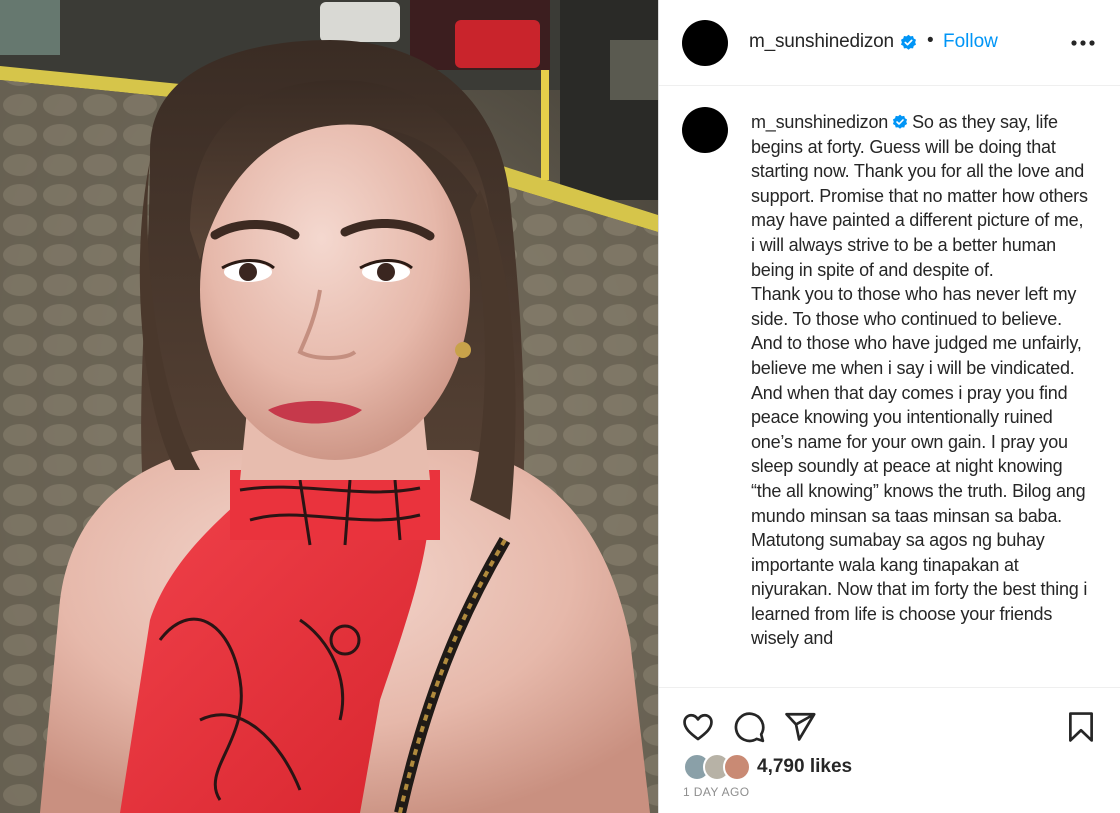  Describe the element at coordinates (749, 727) in the screenshot. I see `comment-icon` at that location.